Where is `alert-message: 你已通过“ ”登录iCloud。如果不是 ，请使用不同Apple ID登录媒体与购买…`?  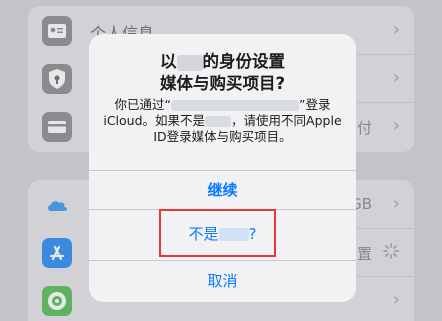 alert-message: 你已通过“ ”登录iCloud。如果不是 ，请使用不同Apple ID登录媒体与购买… is located at coordinates (222, 121).